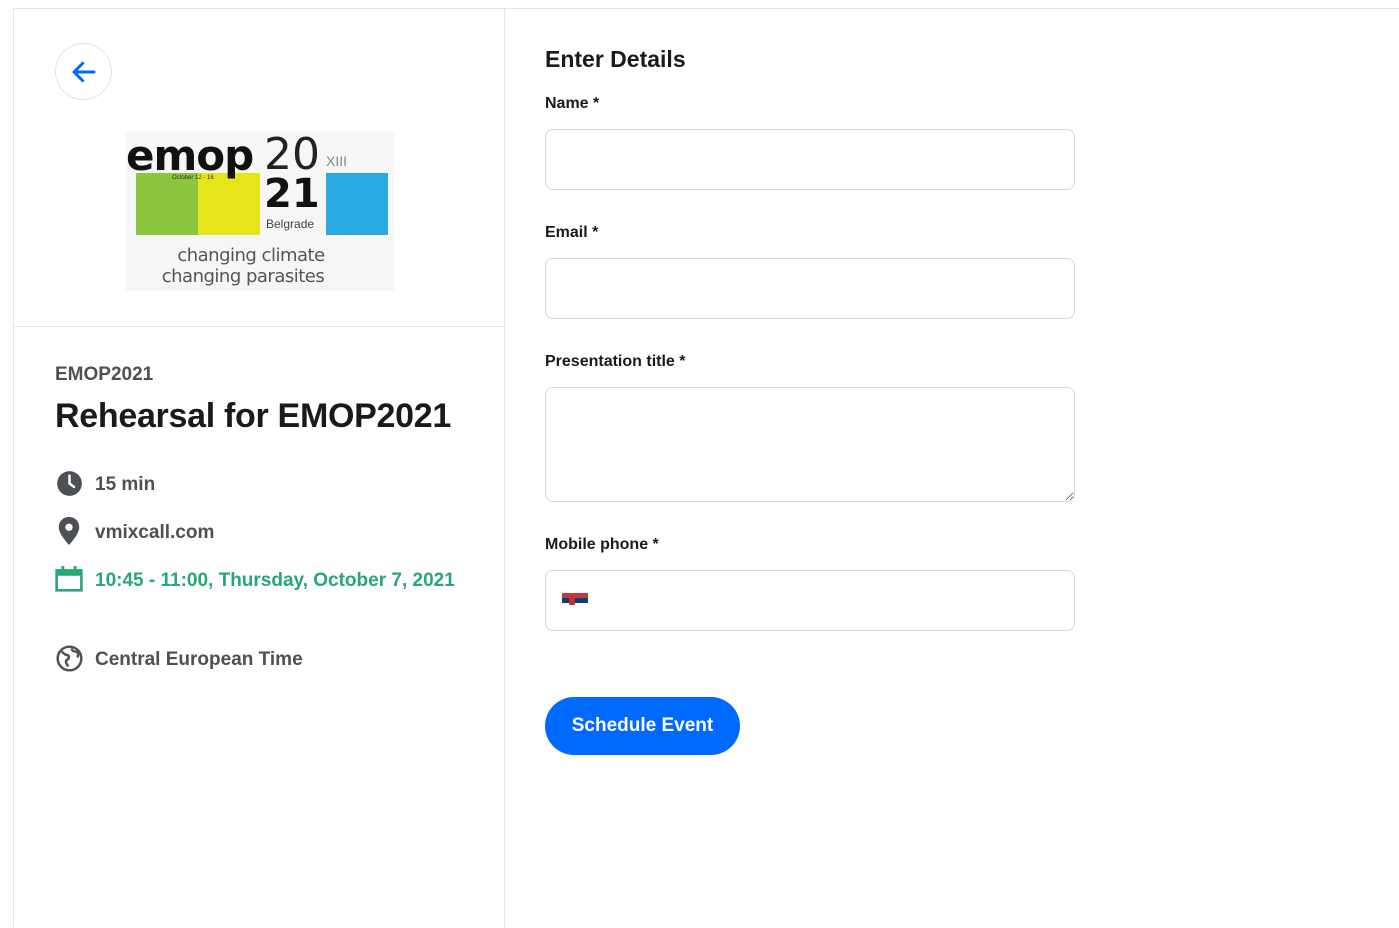  Describe the element at coordinates (602, 544) in the screenshot. I see `mobile-phone-label: Mobile phone *` at that location.